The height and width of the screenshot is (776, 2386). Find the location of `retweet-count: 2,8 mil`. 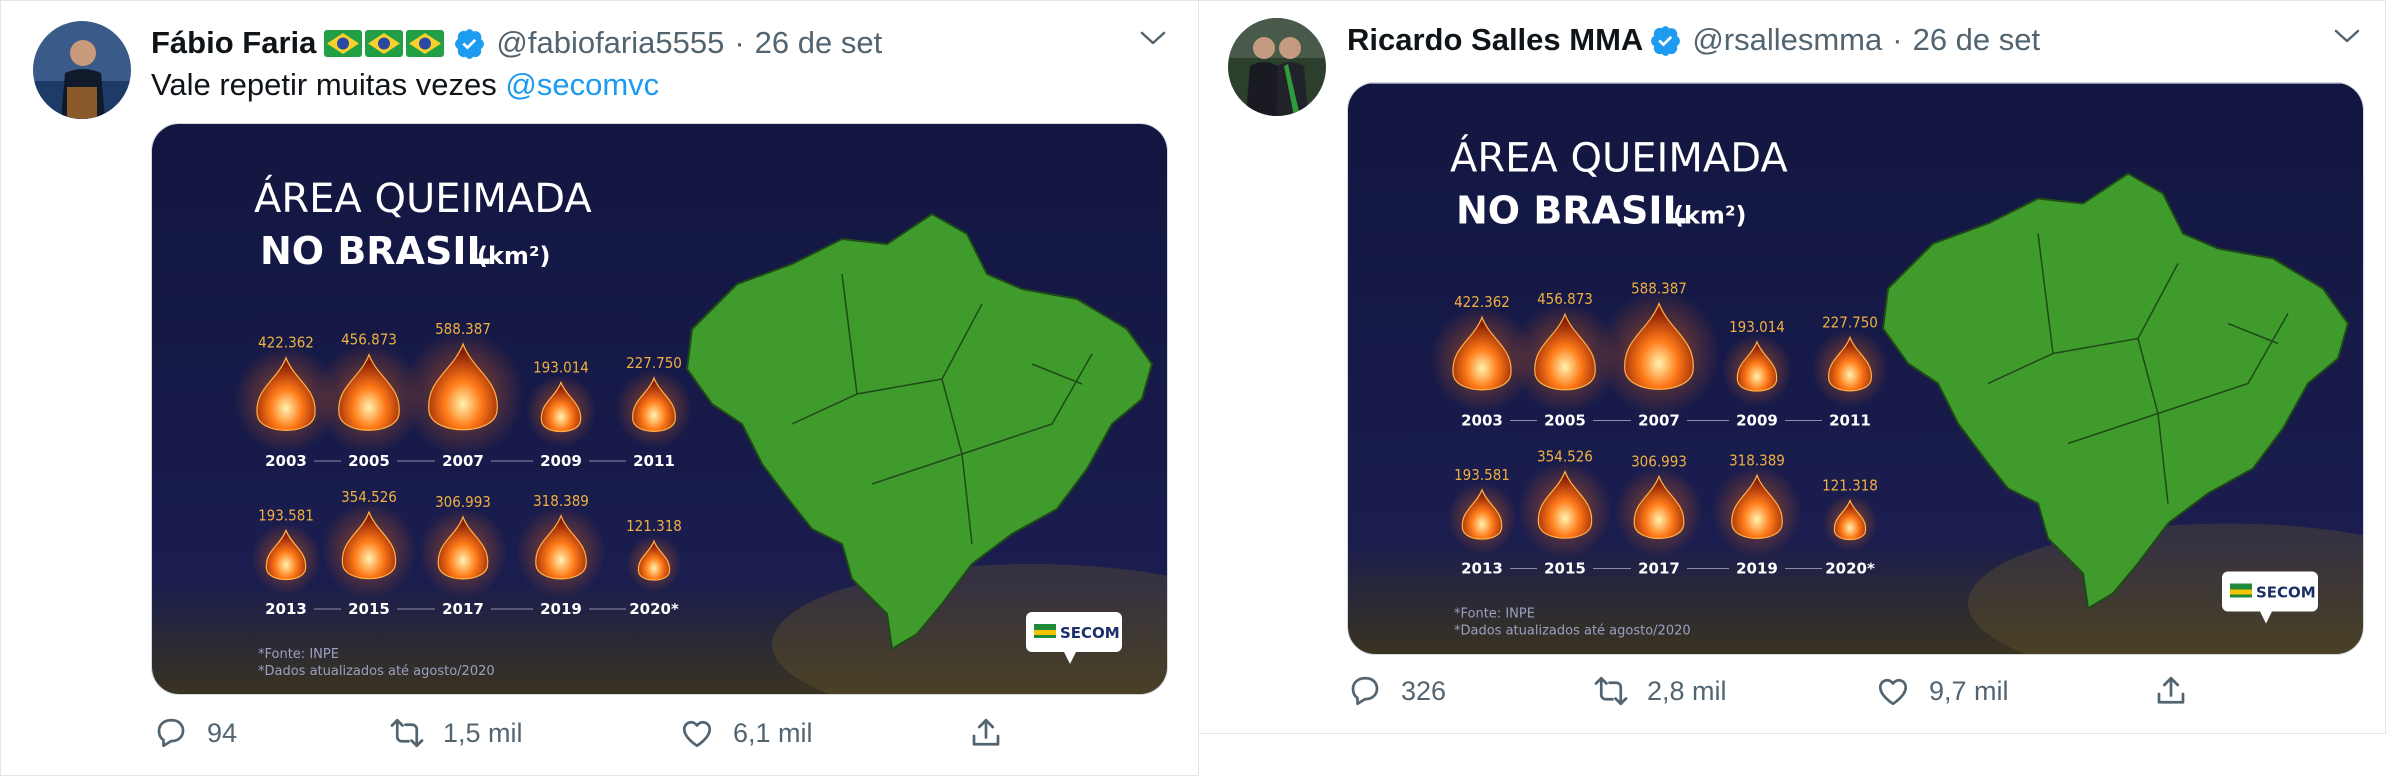

retweet-count: 2,8 mil is located at coordinates (1687, 690).